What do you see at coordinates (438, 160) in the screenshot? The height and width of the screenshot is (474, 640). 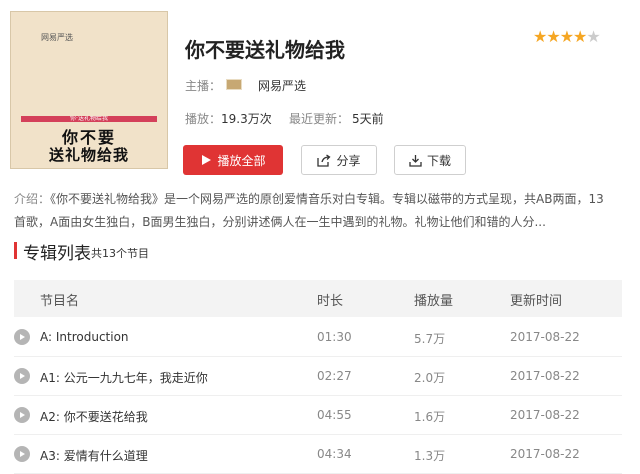 I see `download-label: 下载` at bounding box center [438, 160].